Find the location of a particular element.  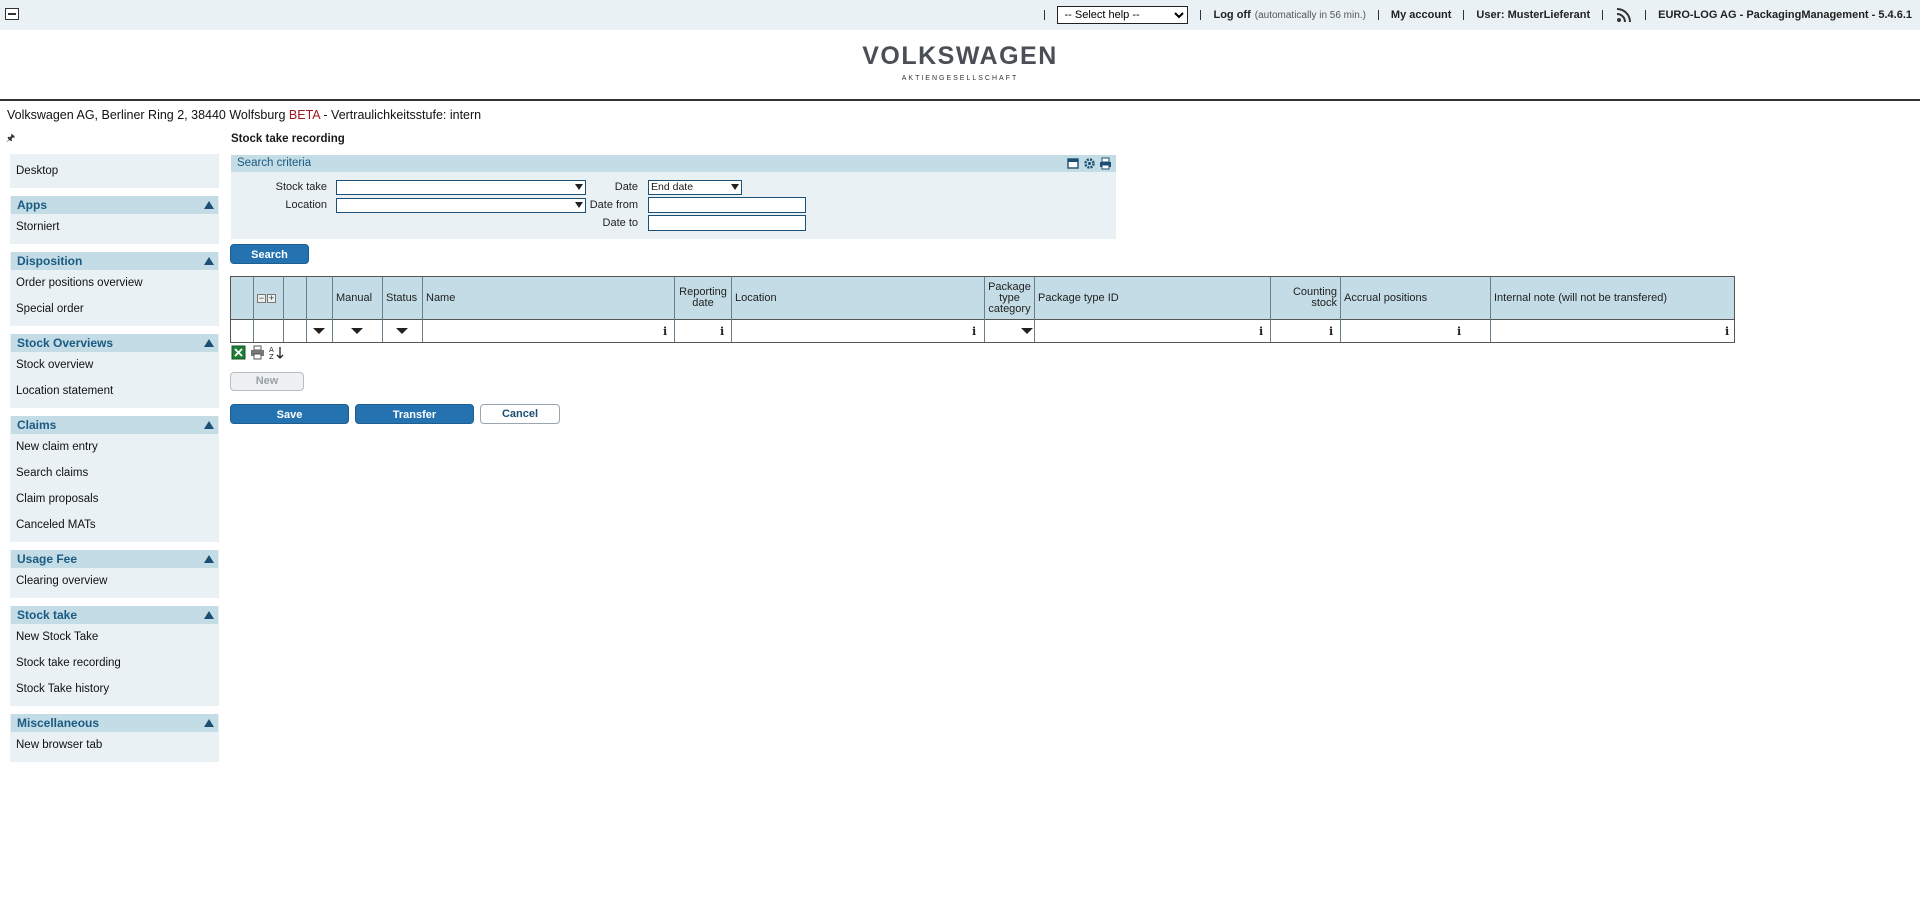

sidebar-section-miscellaneous: Miscellaneous New browser tab is located at coordinates (114, 738).